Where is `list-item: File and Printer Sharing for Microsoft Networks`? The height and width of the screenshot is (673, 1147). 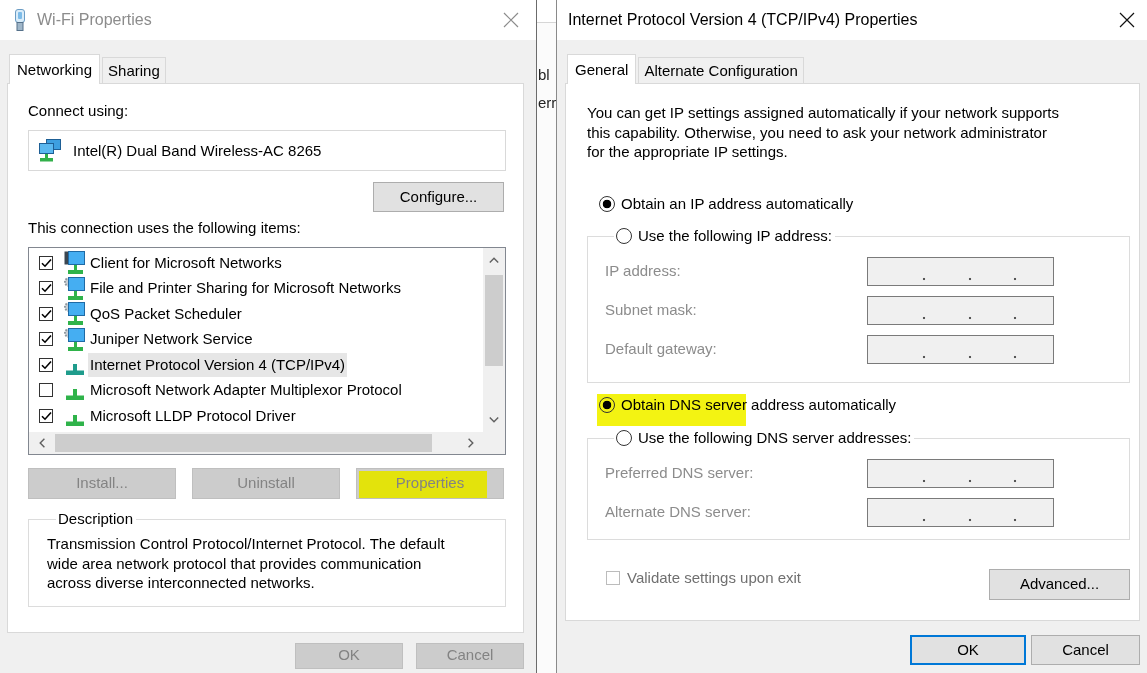 list-item: File and Printer Sharing for Microsoft Networks is located at coordinates (245, 288).